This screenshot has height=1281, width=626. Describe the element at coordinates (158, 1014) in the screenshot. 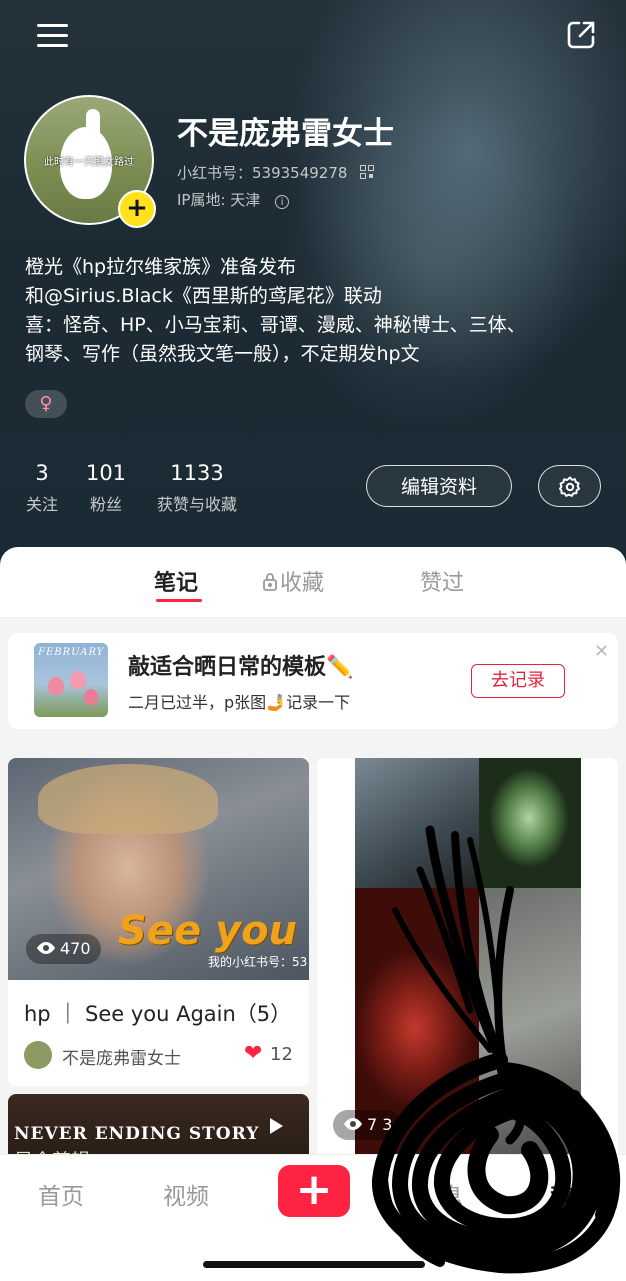

I see `note-title: hp ｜ See you Again（5）` at that location.